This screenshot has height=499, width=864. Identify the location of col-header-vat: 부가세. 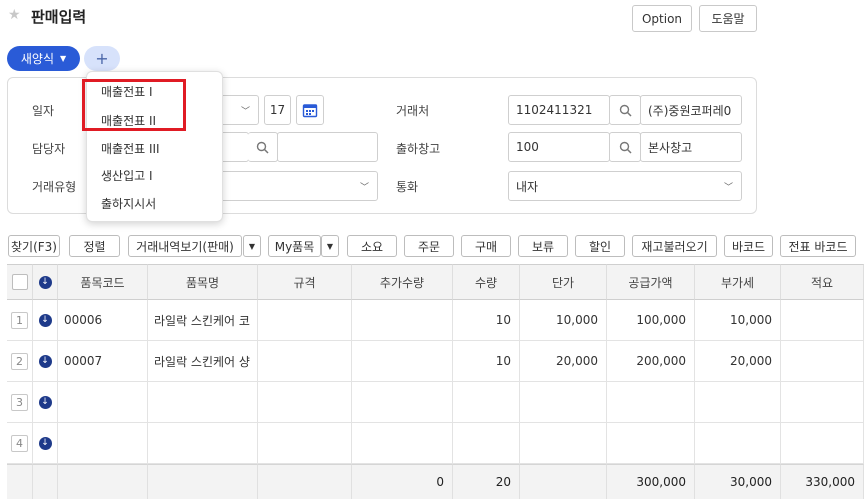
(738, 282).